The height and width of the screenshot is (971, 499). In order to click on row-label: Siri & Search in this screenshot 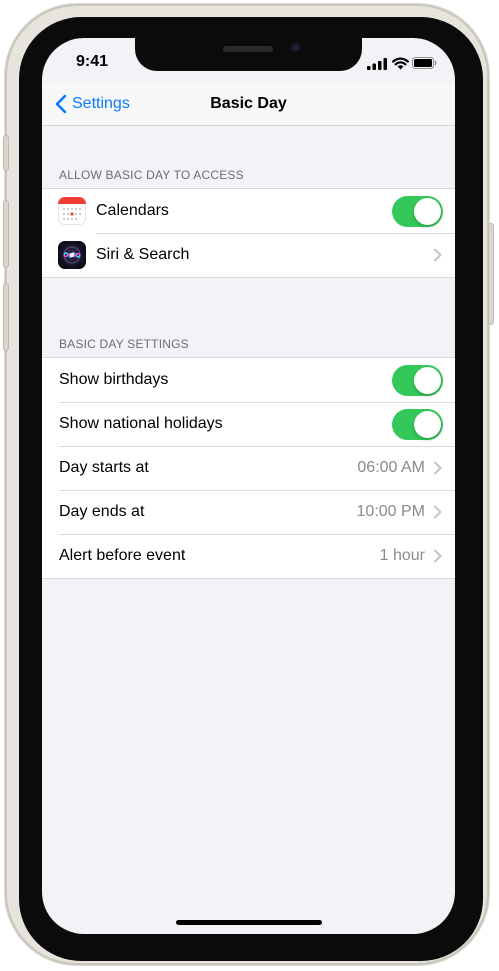, I will do `click(143, 254)`.